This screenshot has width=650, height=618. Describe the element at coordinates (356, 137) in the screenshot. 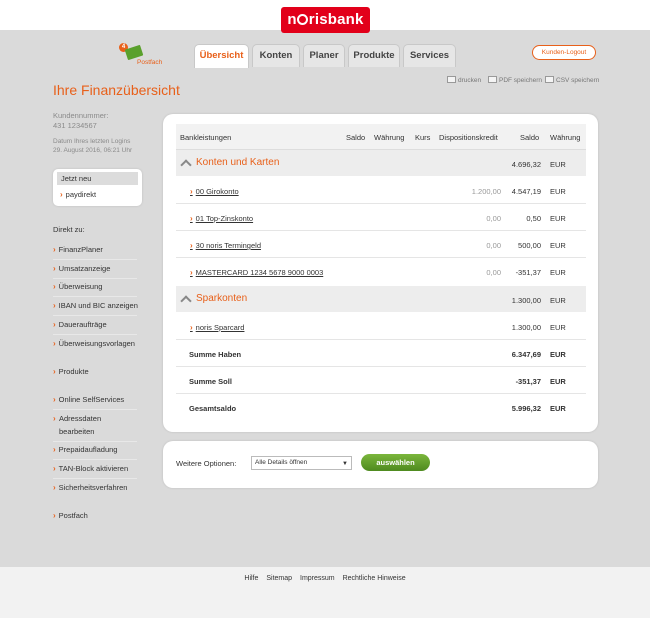

I see `header-saldo: Saldo` at that location.